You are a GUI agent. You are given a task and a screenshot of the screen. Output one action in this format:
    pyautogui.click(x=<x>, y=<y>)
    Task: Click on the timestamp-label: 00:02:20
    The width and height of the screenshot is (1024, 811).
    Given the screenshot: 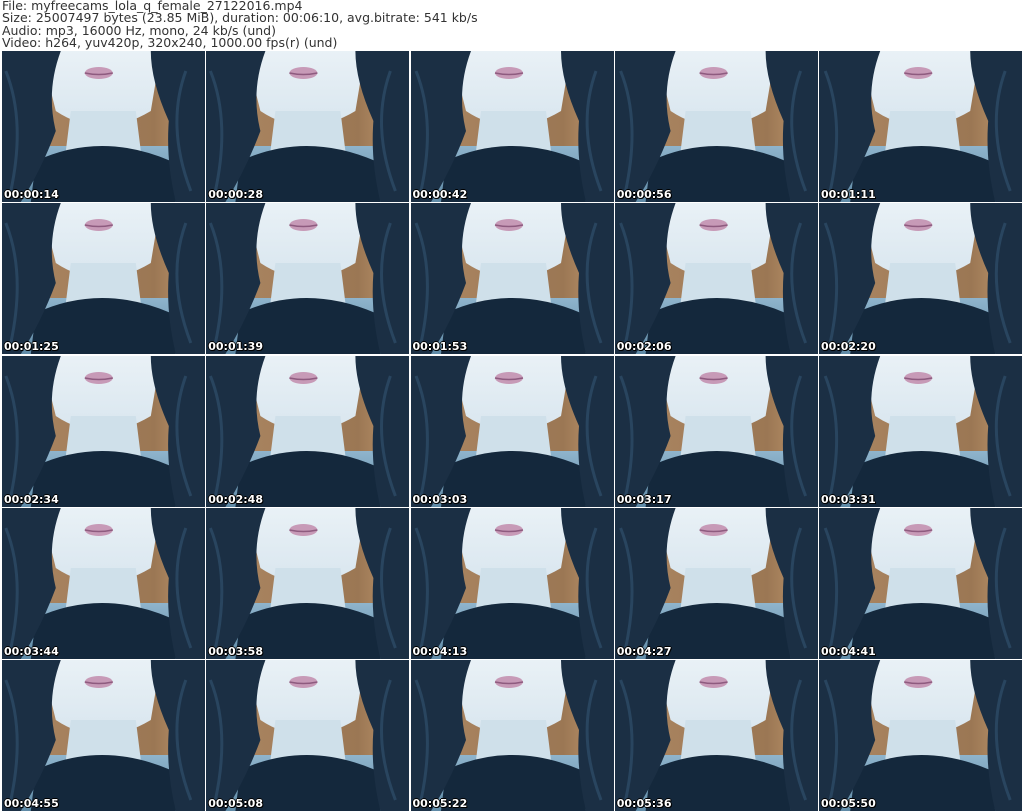 What is the action you would take?
    pyautogui.click(x=848, y=347)
    